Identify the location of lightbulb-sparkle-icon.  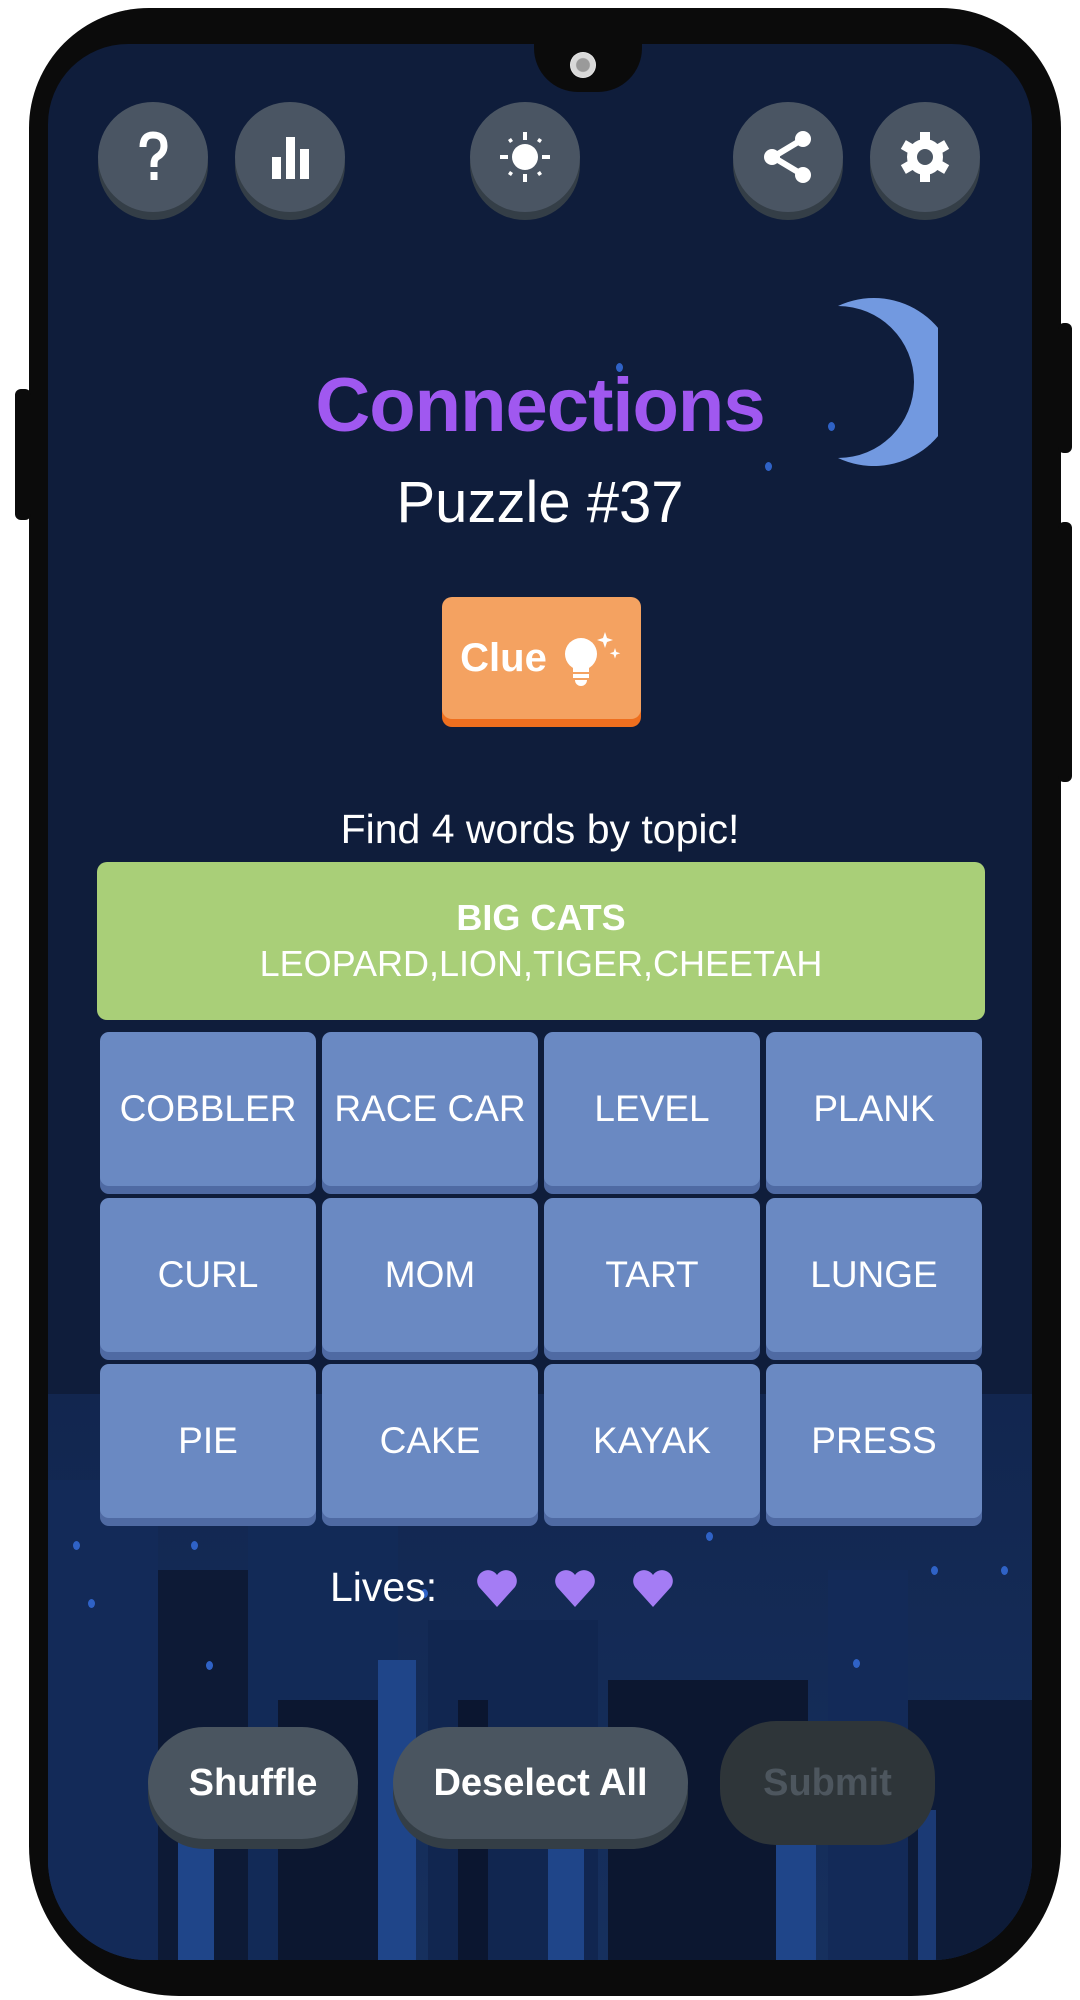
(592, 659).